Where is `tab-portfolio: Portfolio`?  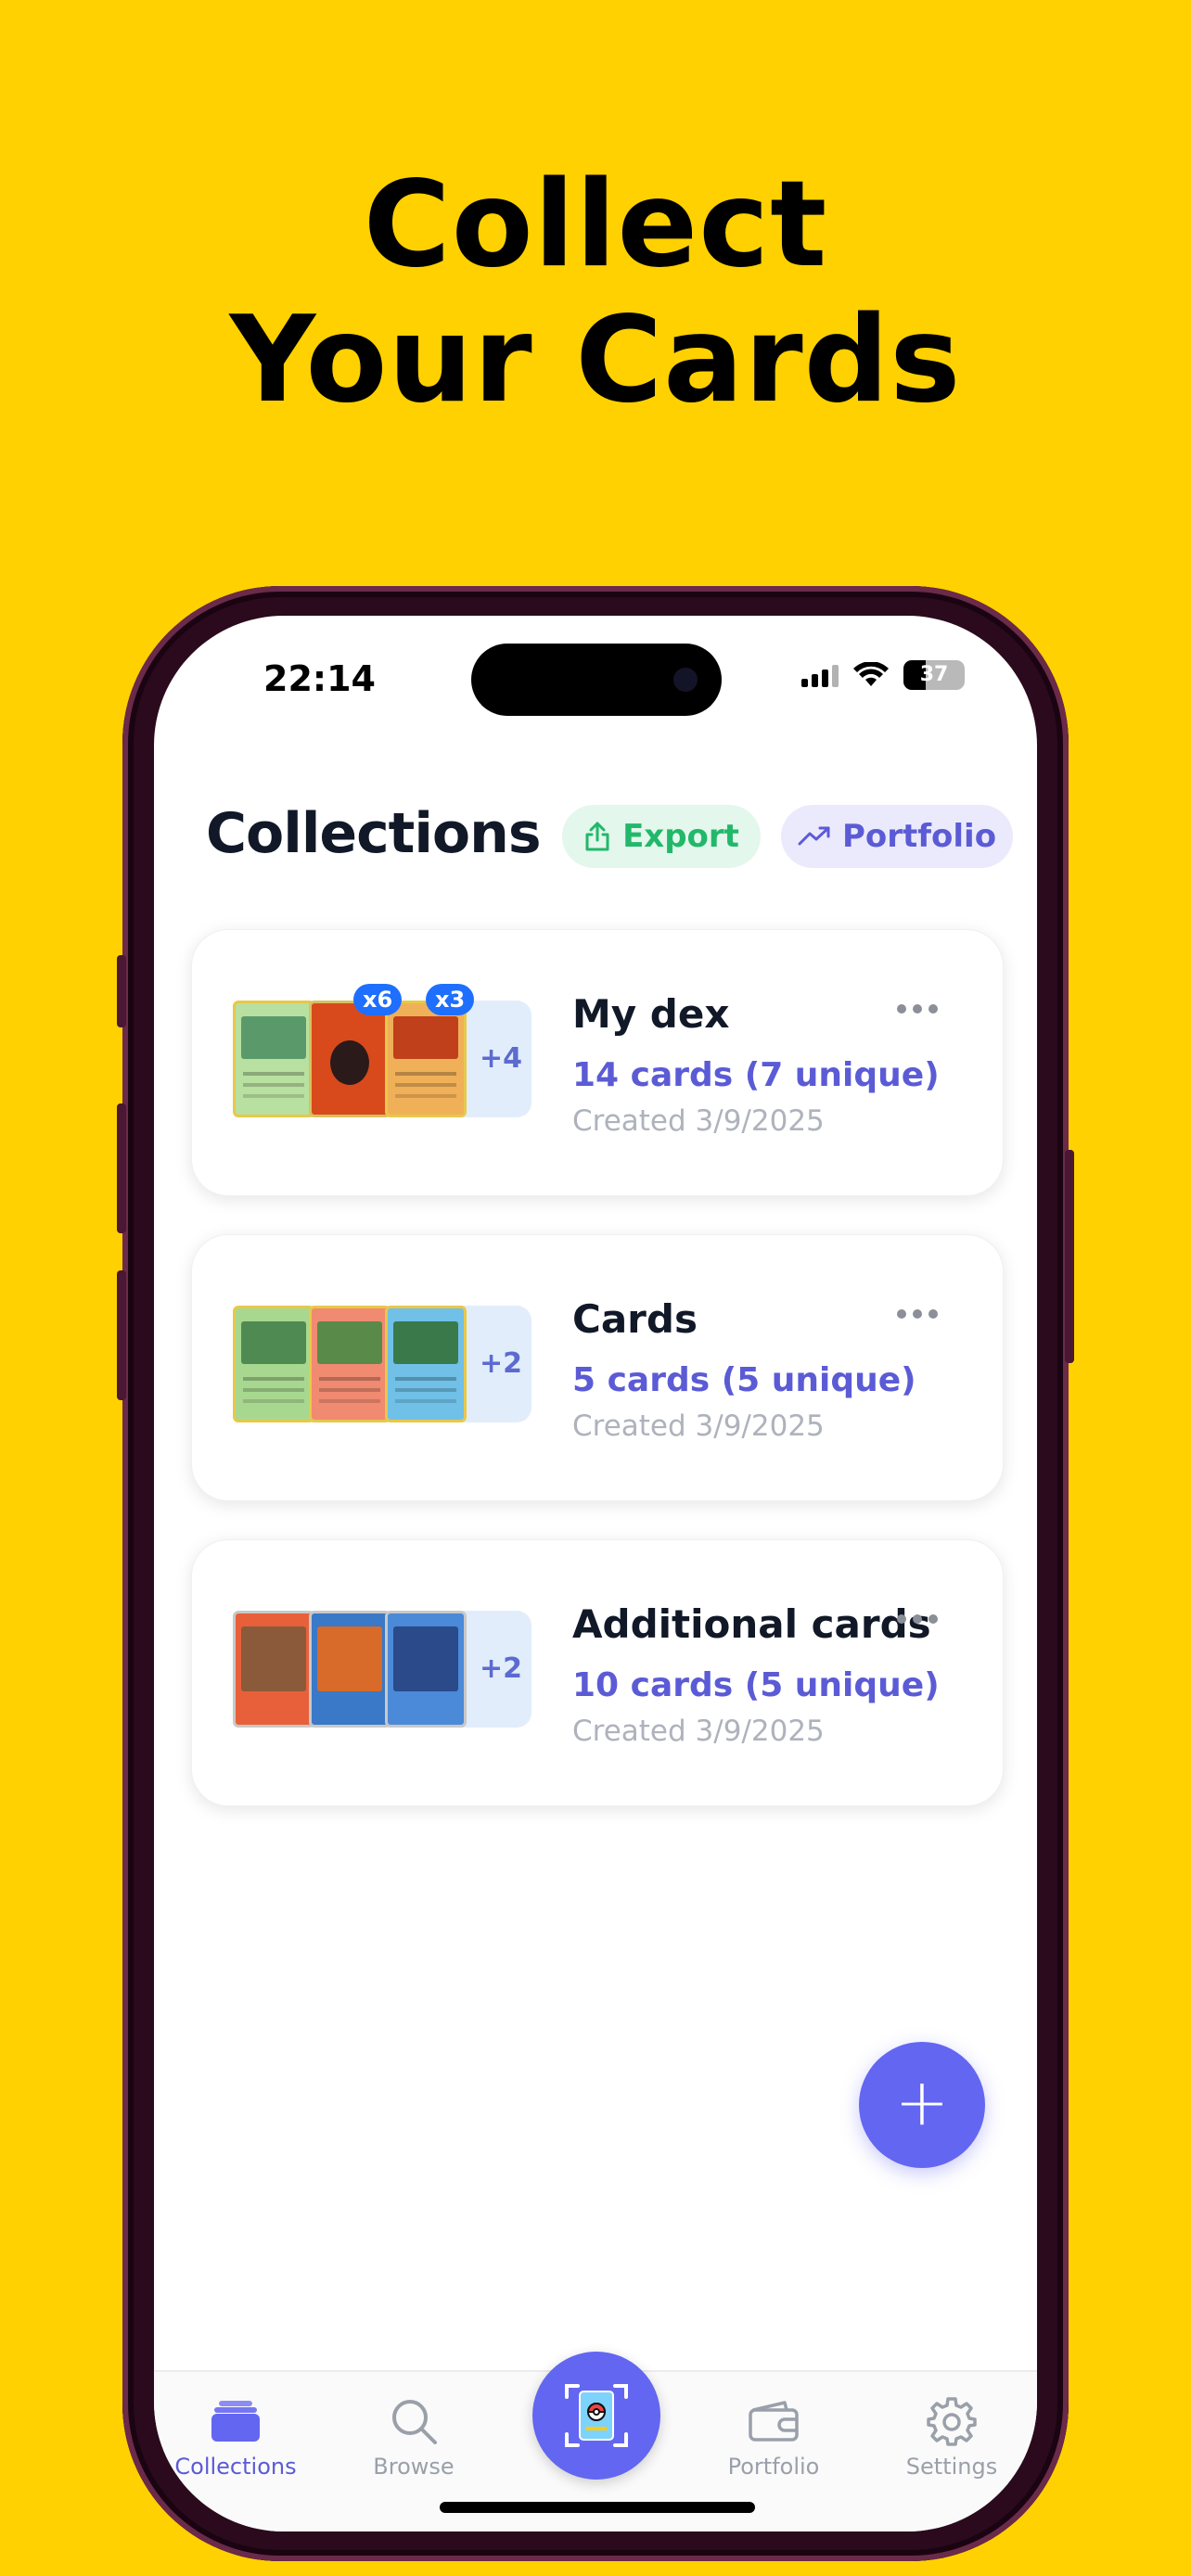
tab-portfolio: Portfolio is located at coordinates (773, 2436).